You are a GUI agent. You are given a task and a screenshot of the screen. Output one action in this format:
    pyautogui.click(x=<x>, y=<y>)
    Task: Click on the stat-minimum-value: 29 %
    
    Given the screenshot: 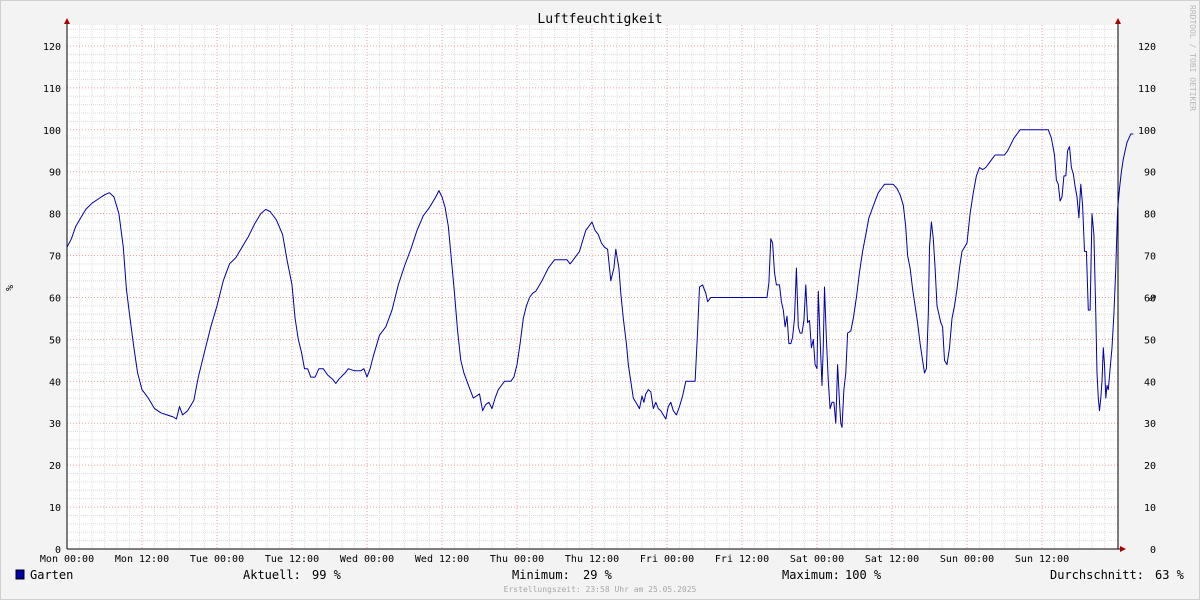 What is the action you would take?
    pyautogui.click(x=598, y=575)
    